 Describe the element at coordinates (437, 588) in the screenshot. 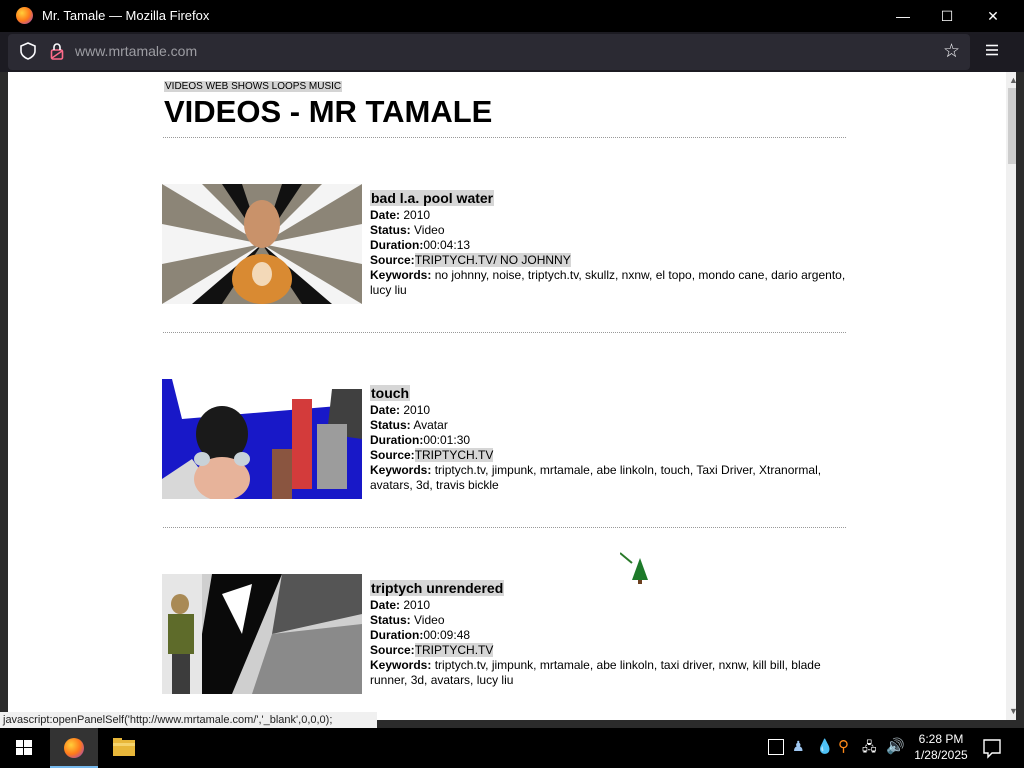

I see `entry-title: triptych unrendered` at that location.